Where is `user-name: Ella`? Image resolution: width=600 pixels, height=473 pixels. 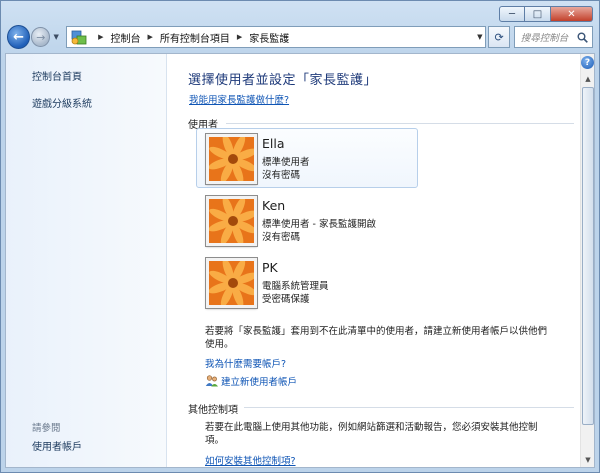 user-name: Ella is located at coordinates (273, 143).